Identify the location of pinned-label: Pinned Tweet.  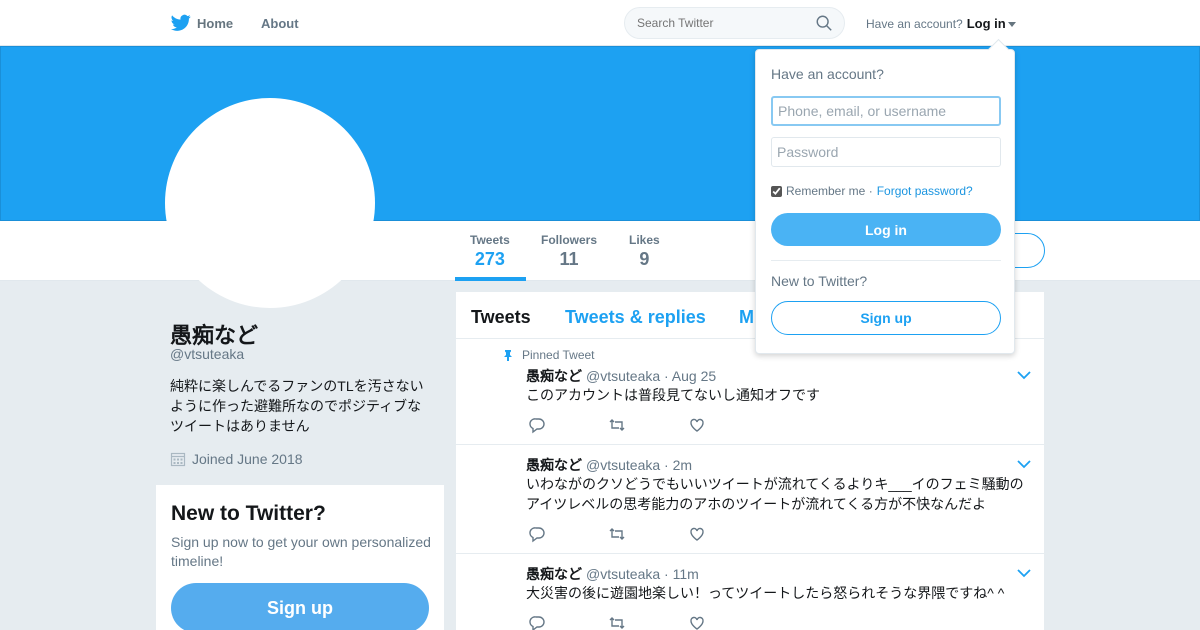
(548, 355).